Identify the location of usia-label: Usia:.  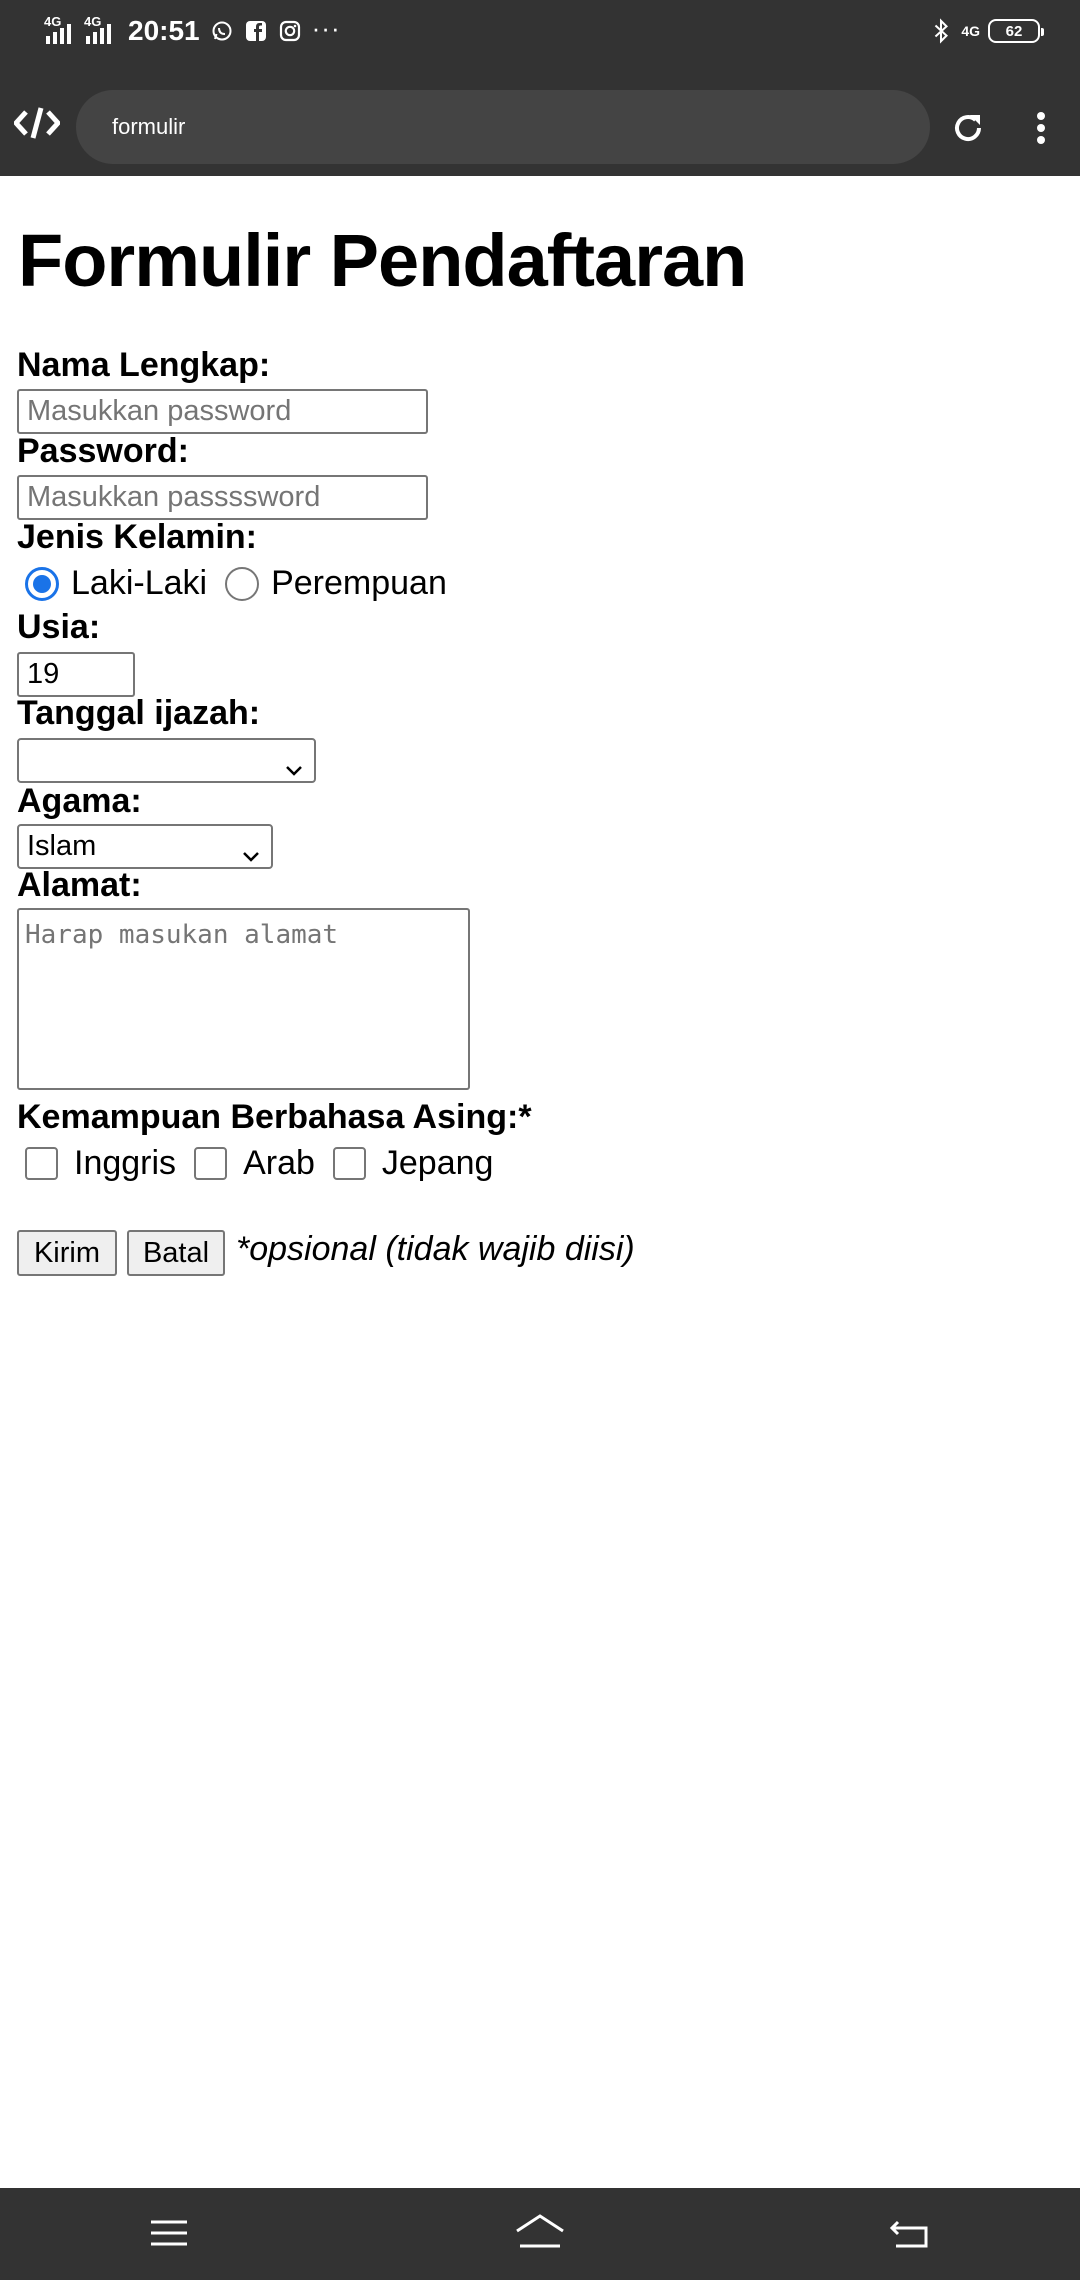
(59, 627).